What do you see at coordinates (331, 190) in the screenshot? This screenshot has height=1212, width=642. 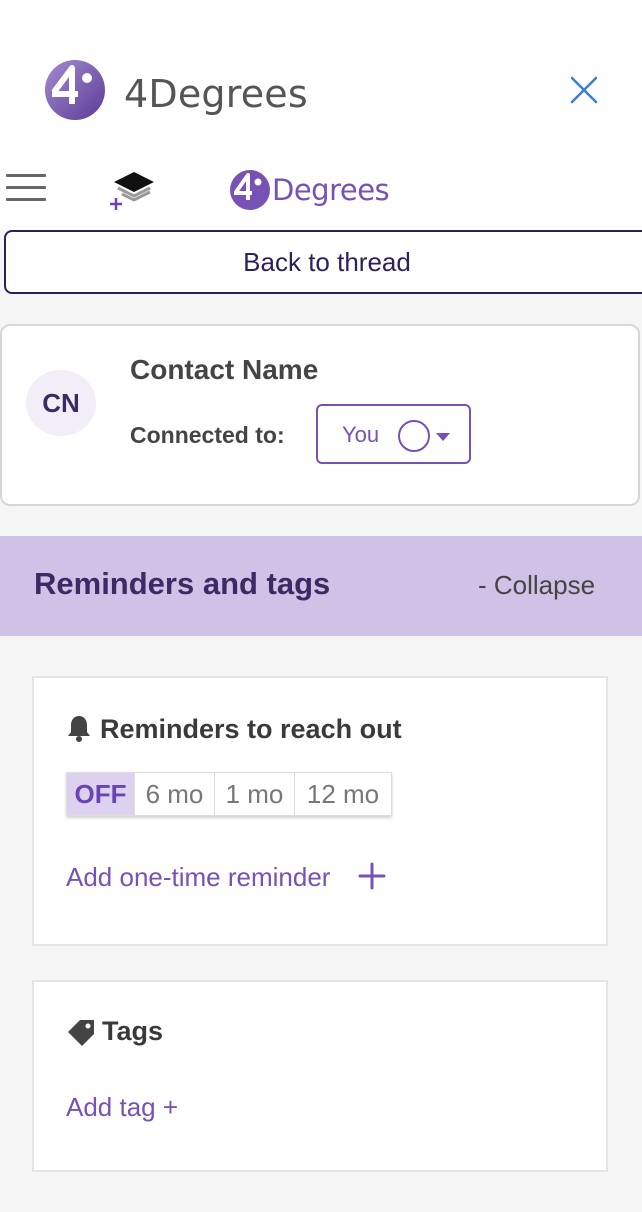 I see `brand-text: Degrees` at bounding box center [331, 190].